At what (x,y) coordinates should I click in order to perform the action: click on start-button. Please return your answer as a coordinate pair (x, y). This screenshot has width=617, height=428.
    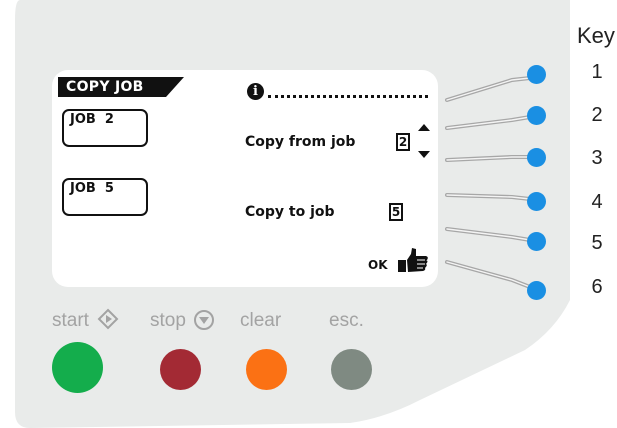
    Looking at the image, I should click on (77, 367).